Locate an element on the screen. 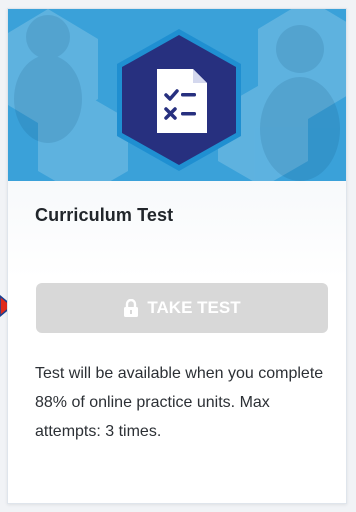  lock-icon is located at coordinates (131, 308).